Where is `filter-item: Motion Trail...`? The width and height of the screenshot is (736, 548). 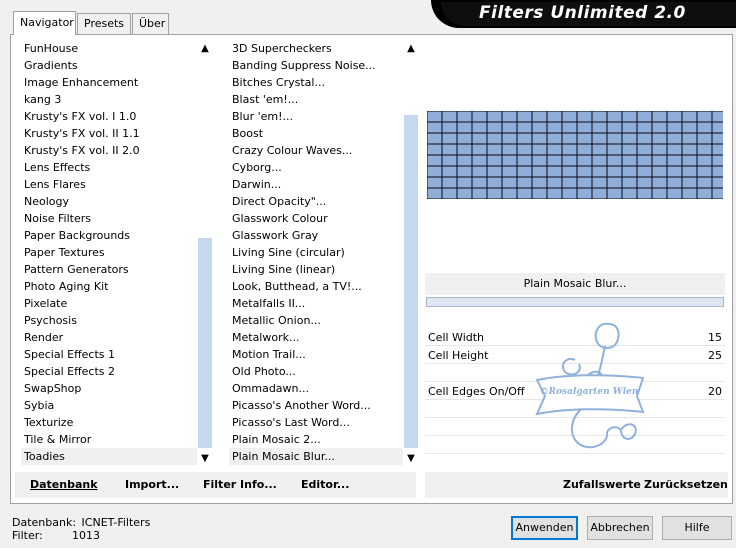
filter-item: Motion Trail... is located at coordinates (316, 354).